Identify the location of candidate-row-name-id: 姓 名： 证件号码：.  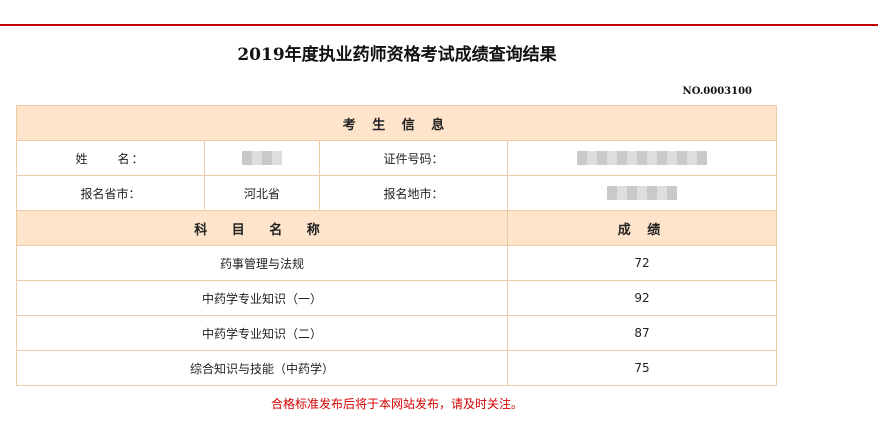
(397, 158).